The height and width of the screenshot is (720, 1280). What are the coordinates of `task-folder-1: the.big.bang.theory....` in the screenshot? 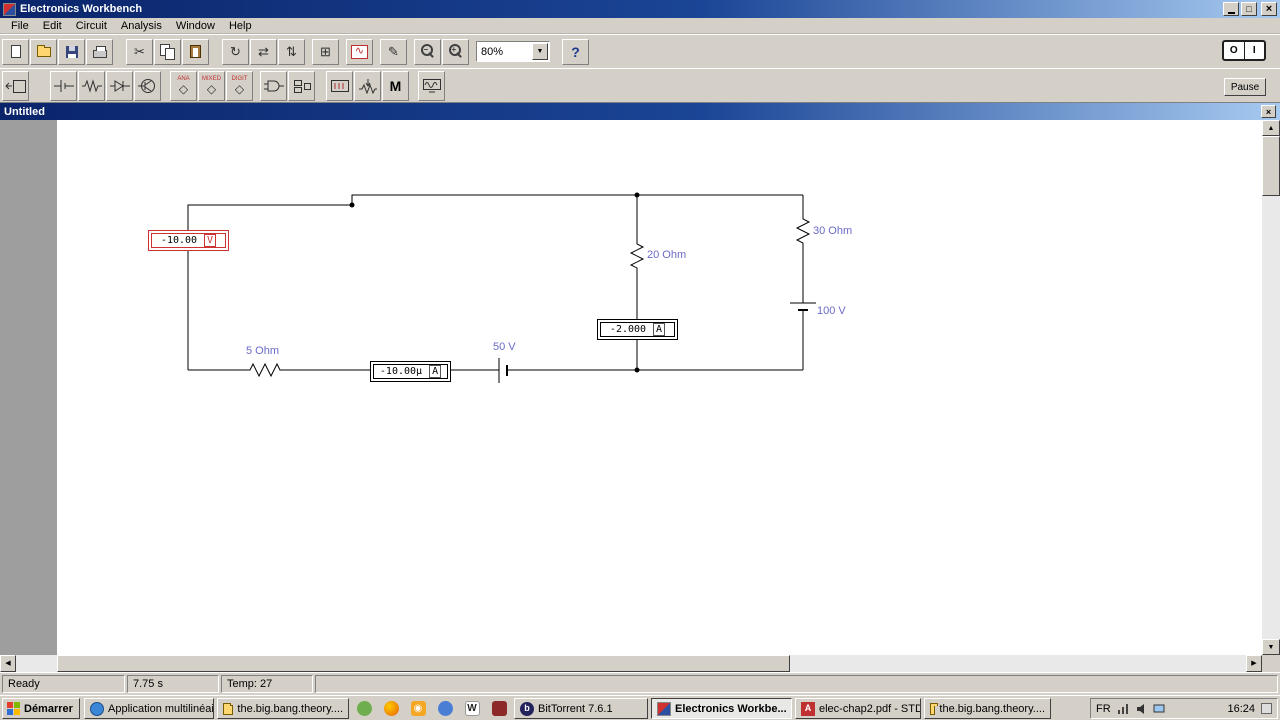 It's located at (283, 708).